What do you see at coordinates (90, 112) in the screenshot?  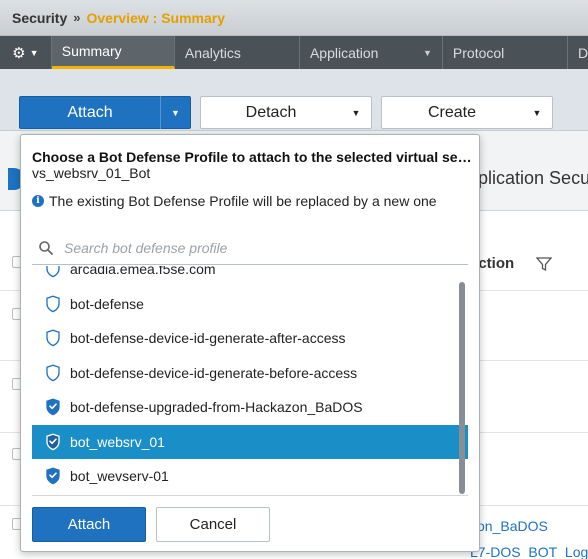 I see `attach-button-label: Attach` at bounding box center [90, 112].